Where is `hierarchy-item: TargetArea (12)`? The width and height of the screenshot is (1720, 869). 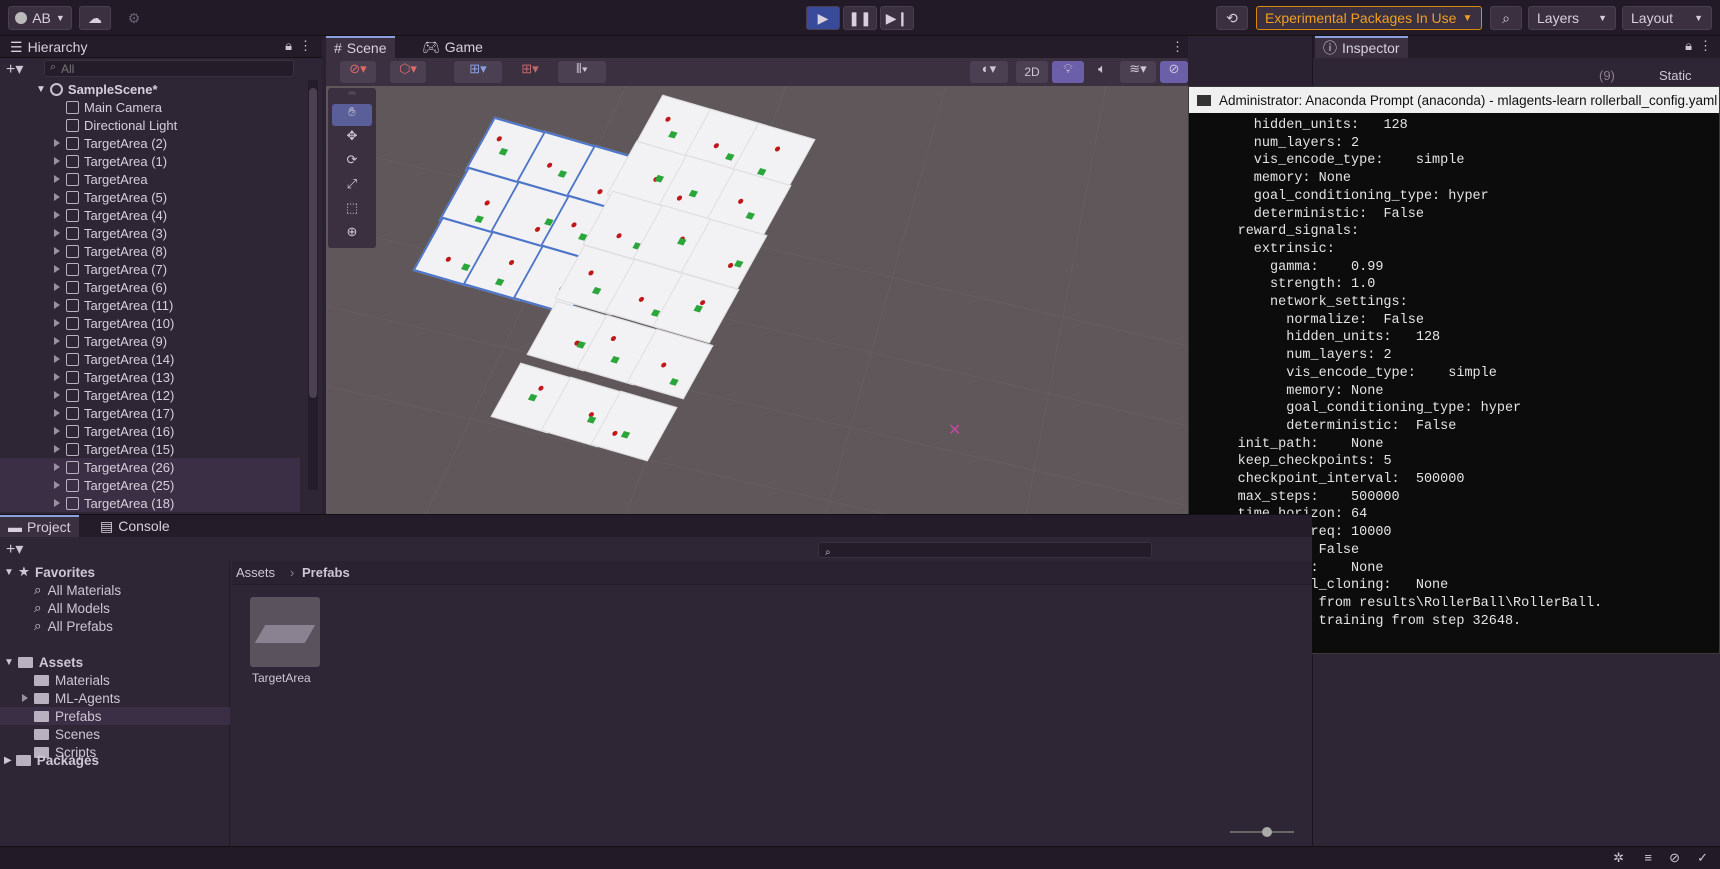
hierarchy-item: TargetArea (12) is located at coordinates (150, 395).